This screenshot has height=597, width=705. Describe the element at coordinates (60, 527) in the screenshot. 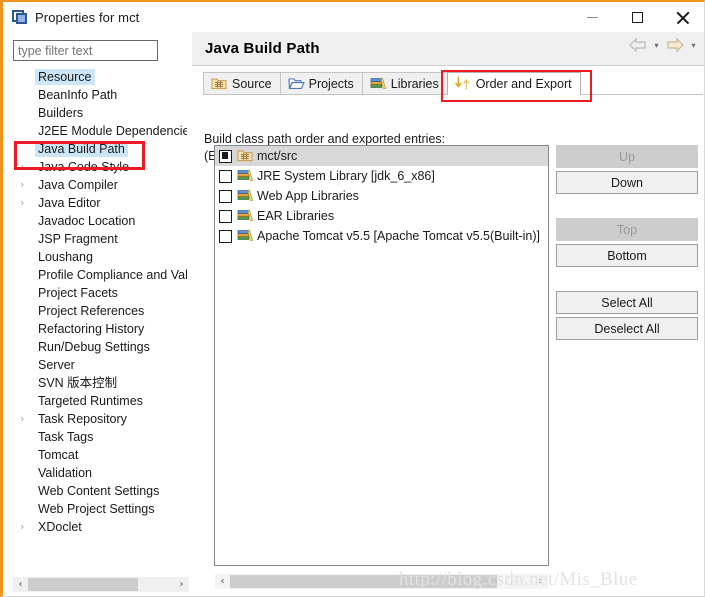

I see `sidebar-item-label: XDoclet` at that location.